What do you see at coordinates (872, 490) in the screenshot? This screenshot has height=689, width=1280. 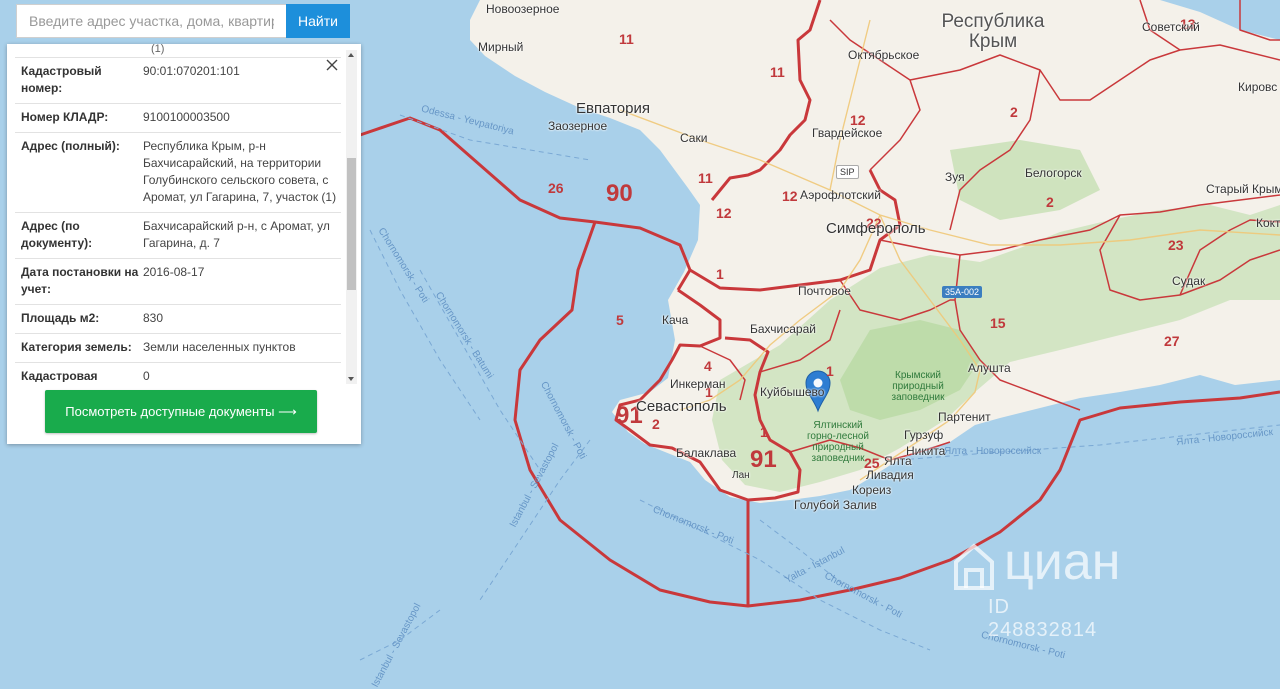 I see `city-label: Кореиз` at bounding box center [872, 490].